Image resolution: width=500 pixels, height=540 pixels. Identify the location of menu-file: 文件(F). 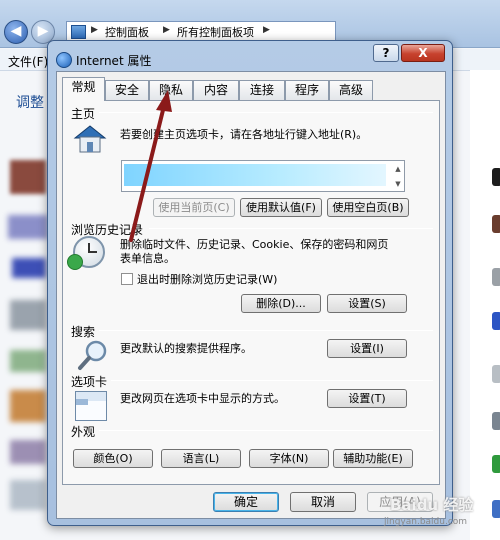
(28, 61).